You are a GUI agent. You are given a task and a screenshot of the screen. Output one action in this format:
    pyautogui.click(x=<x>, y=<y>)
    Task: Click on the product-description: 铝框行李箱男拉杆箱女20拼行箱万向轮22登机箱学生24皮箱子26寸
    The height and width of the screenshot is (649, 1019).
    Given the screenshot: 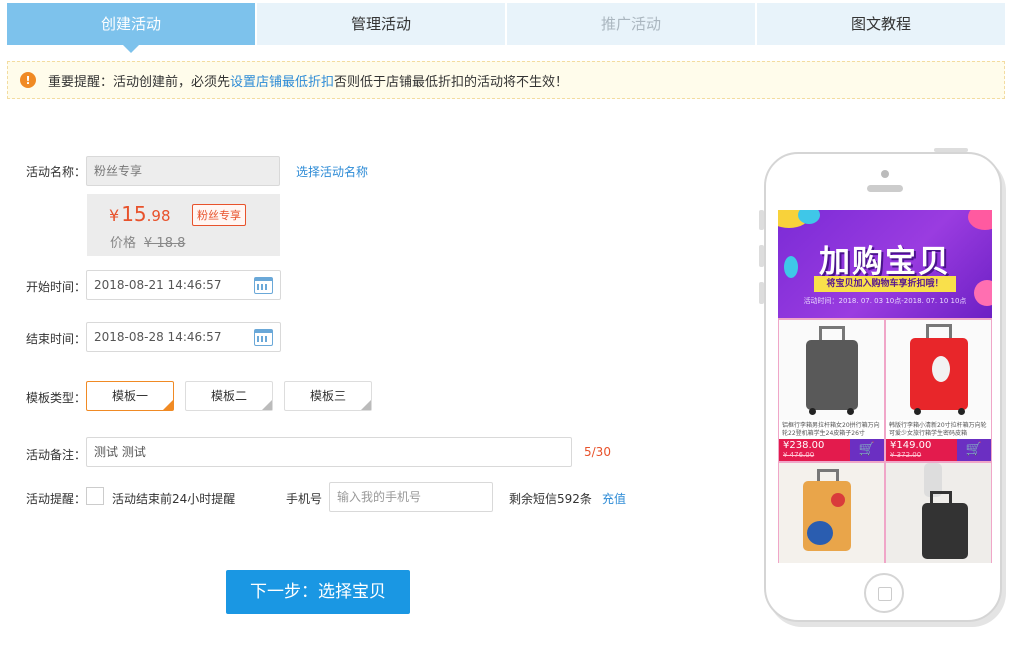 What is the action you would take?
    pyautogui.click(x=831, y=429)
    